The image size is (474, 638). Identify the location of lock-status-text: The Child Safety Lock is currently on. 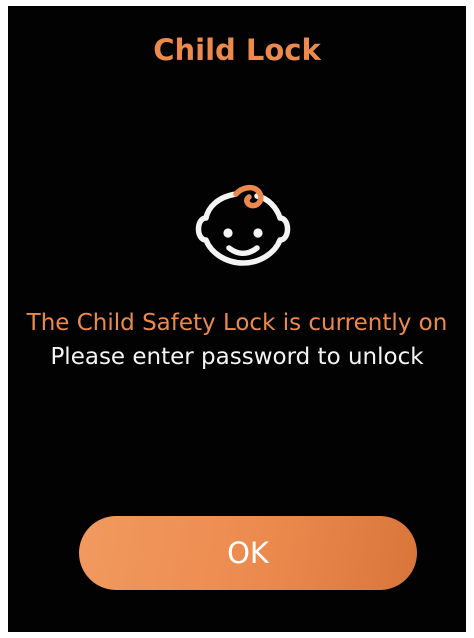
(237, 323).